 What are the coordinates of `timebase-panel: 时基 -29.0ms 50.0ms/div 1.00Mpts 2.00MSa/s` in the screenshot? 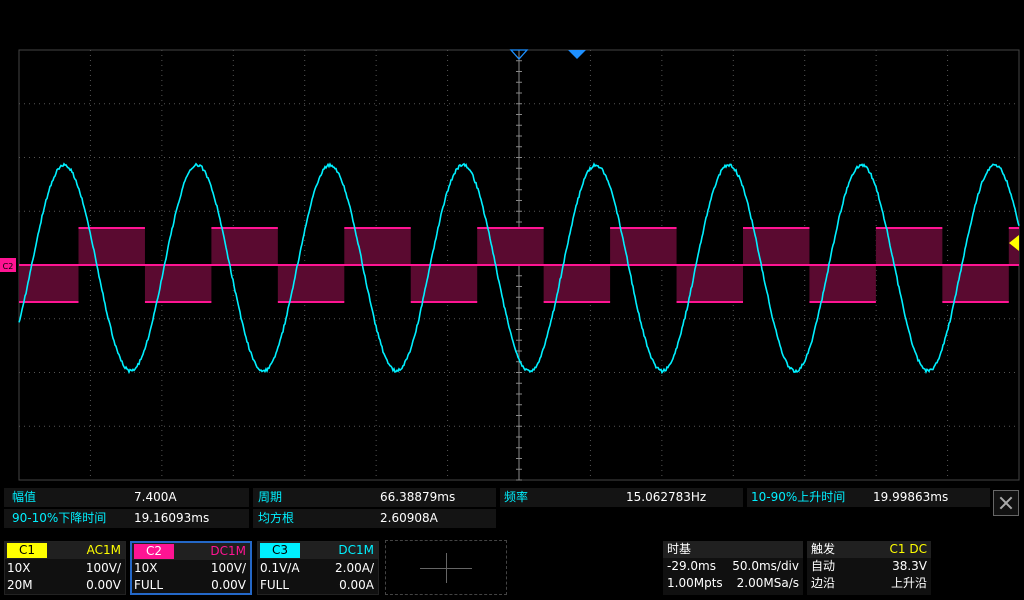 It's located at (733, 568).